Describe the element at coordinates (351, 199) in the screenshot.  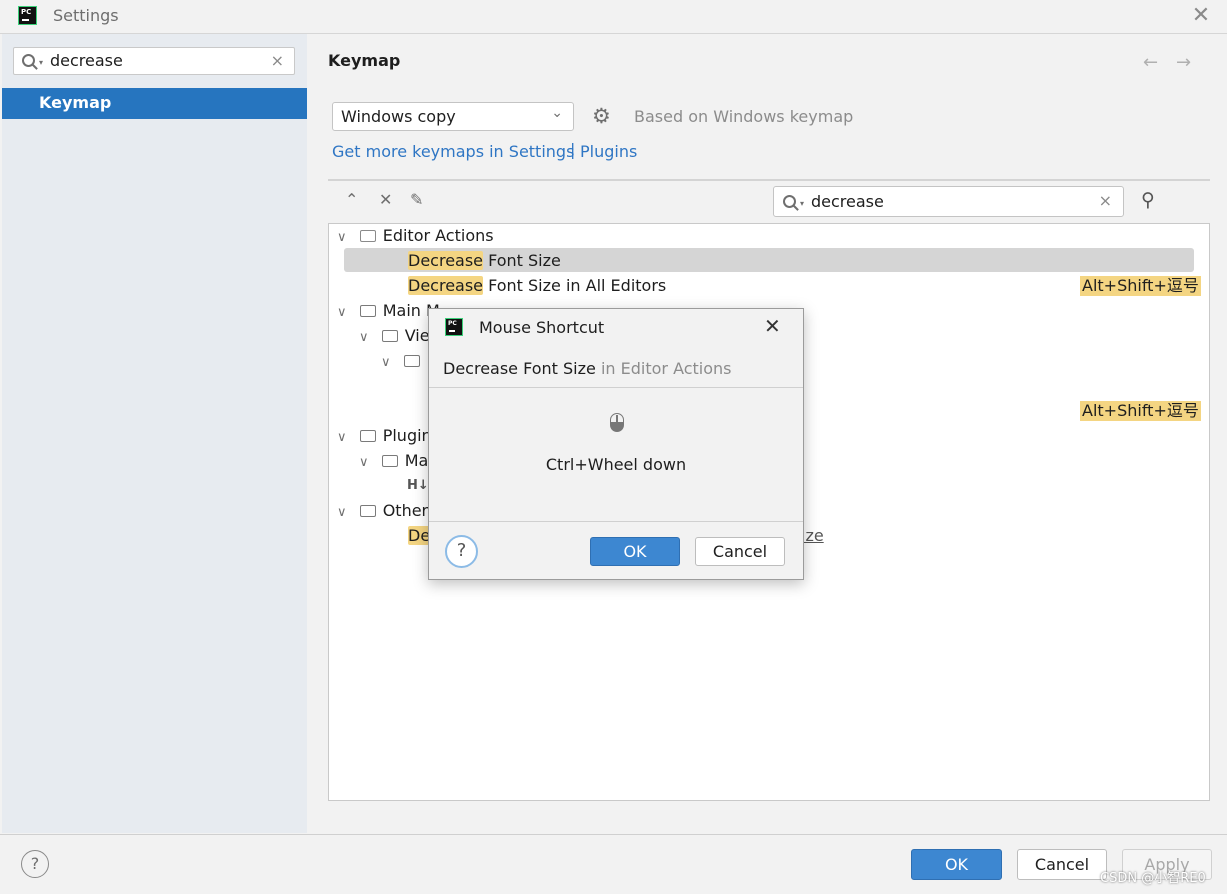
I see `expand-all-icon: ⌃` at that location.